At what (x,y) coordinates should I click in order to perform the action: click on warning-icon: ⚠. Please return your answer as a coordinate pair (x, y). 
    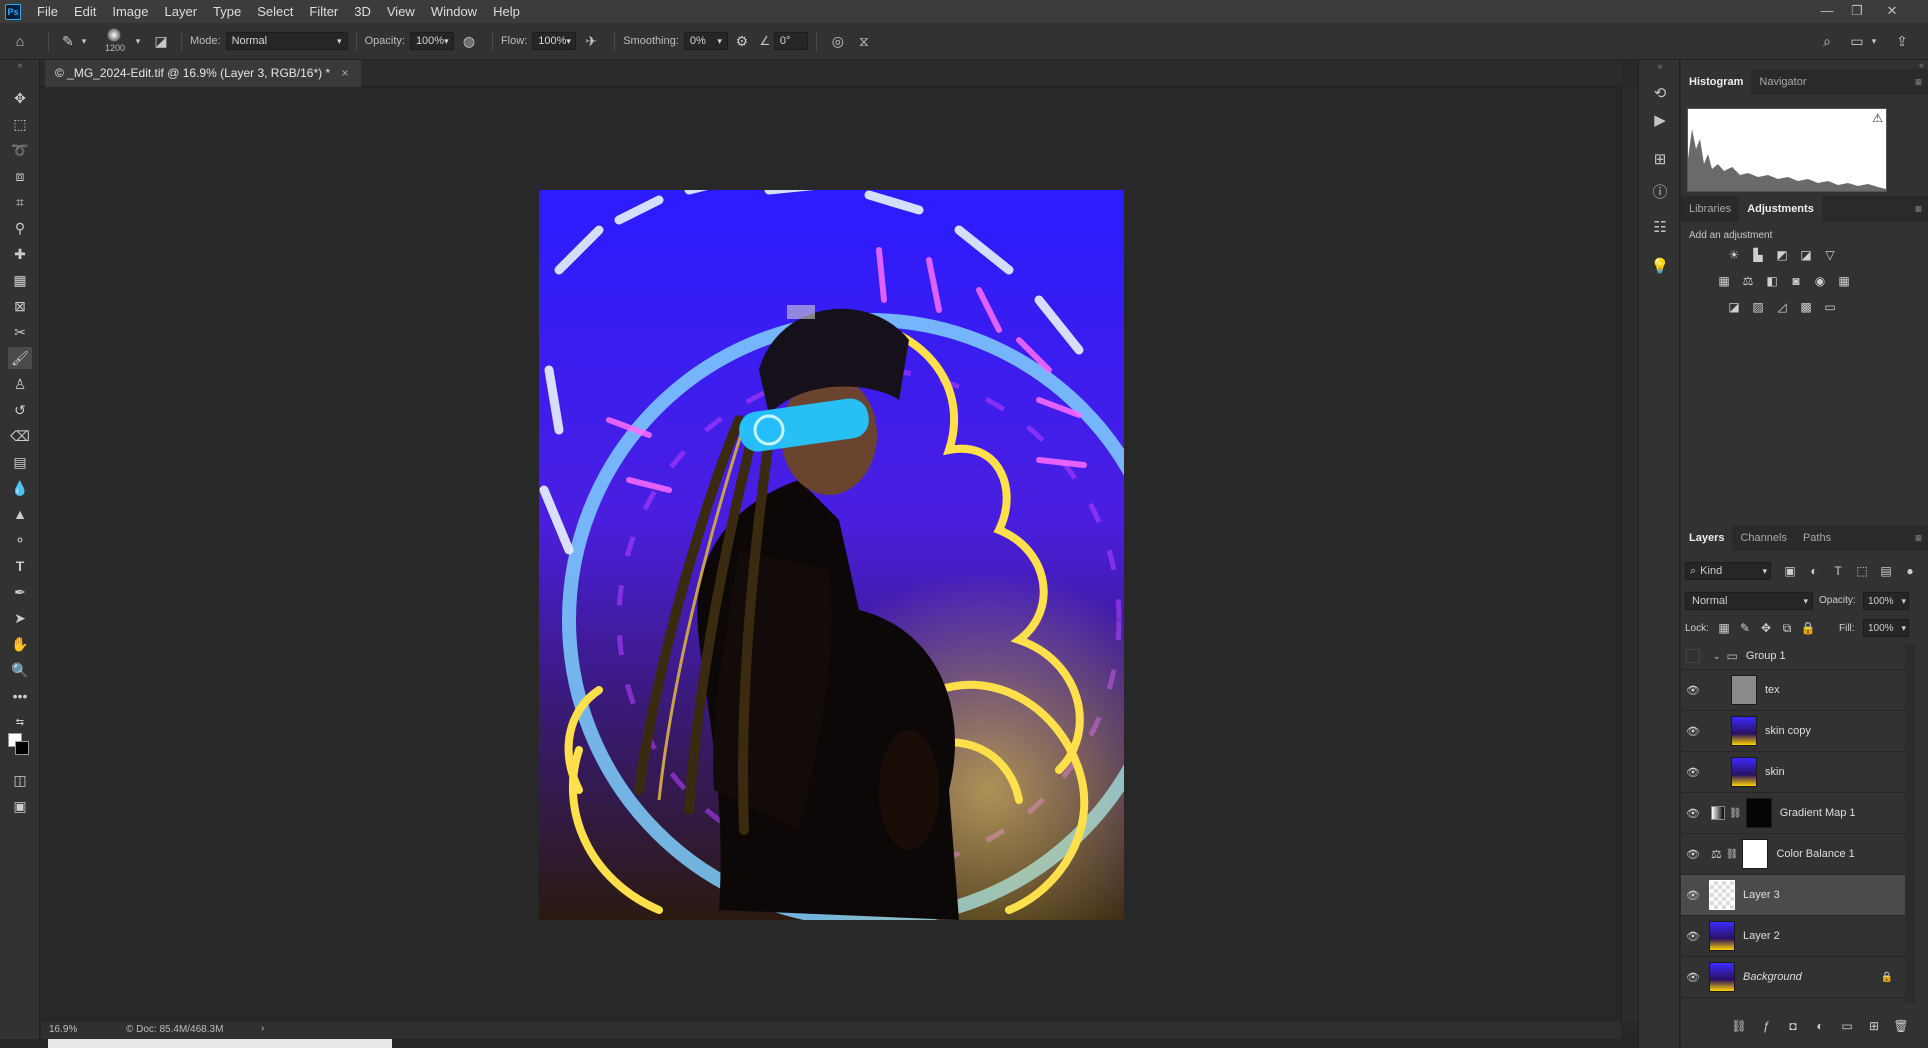
    Looking at the image, I should click on (1877, 118).